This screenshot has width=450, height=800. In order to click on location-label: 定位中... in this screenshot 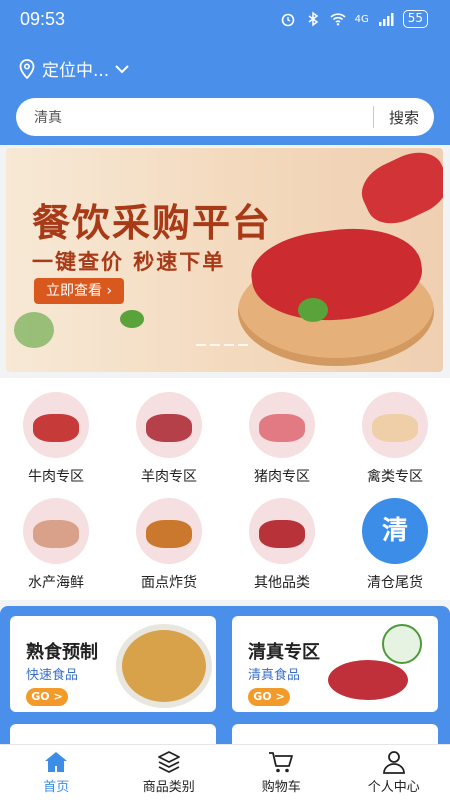, I will do `click(76, 71)`.